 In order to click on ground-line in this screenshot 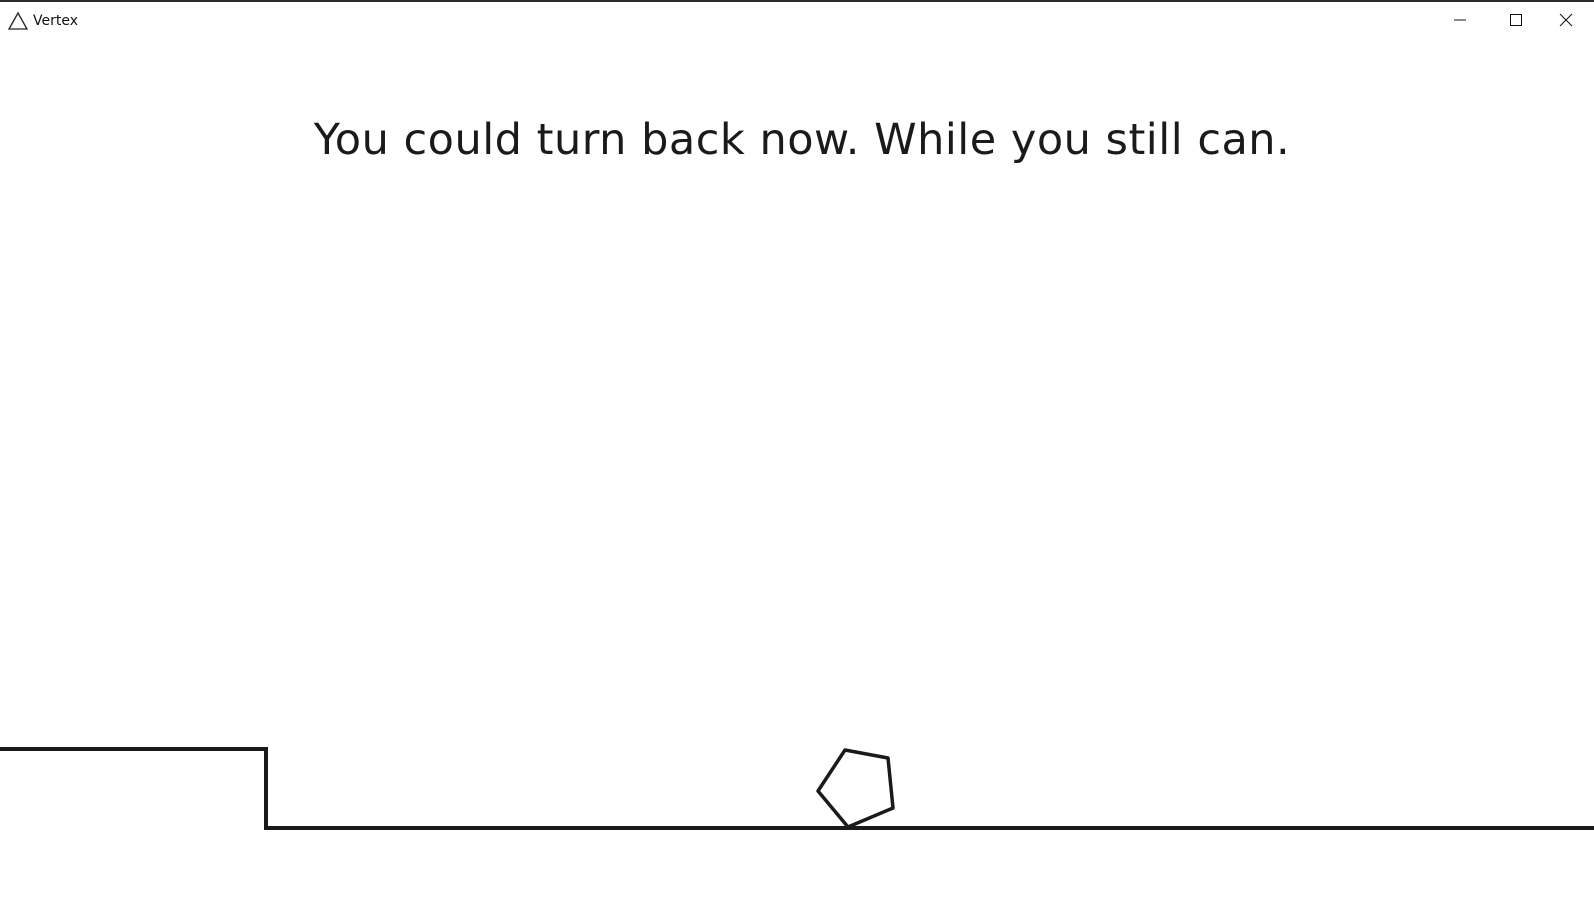, I will do `click(797, 788)`.